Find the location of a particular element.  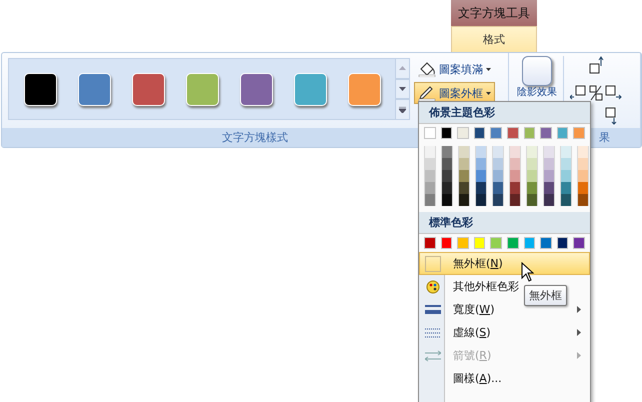

expand-icon is located at coordinates (402, 109).